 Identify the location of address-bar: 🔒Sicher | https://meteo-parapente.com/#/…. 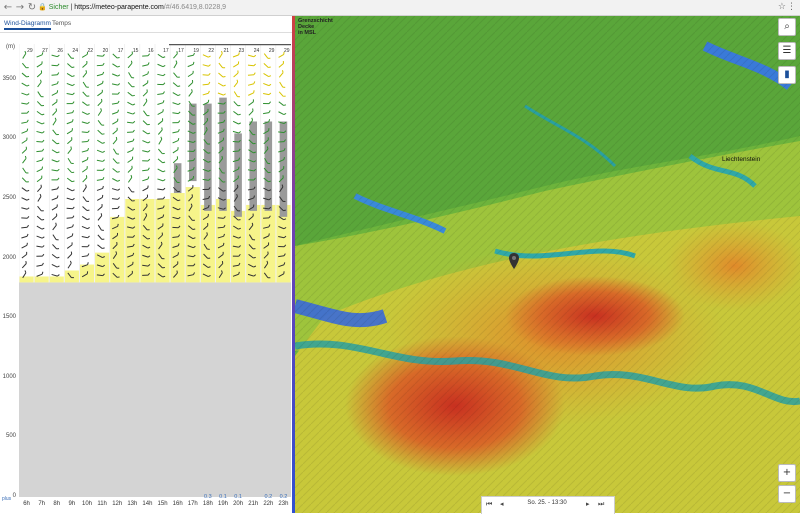
(405, 8).